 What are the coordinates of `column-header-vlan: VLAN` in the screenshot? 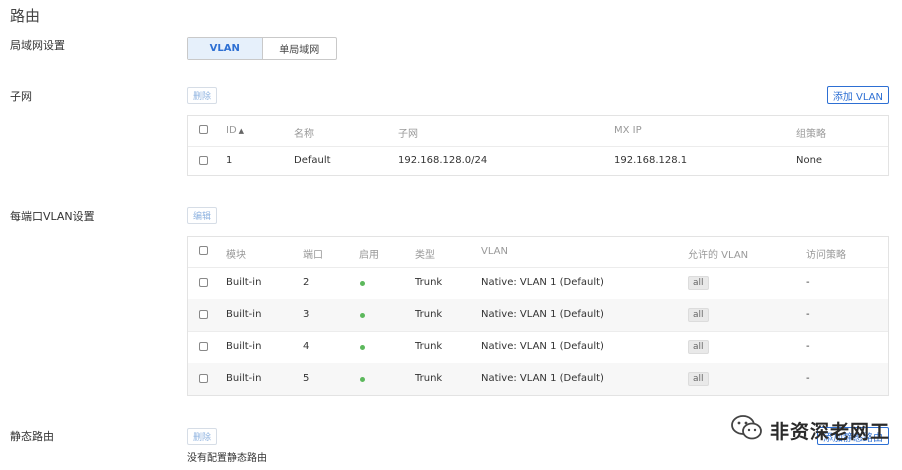 It's located at (494, 251).